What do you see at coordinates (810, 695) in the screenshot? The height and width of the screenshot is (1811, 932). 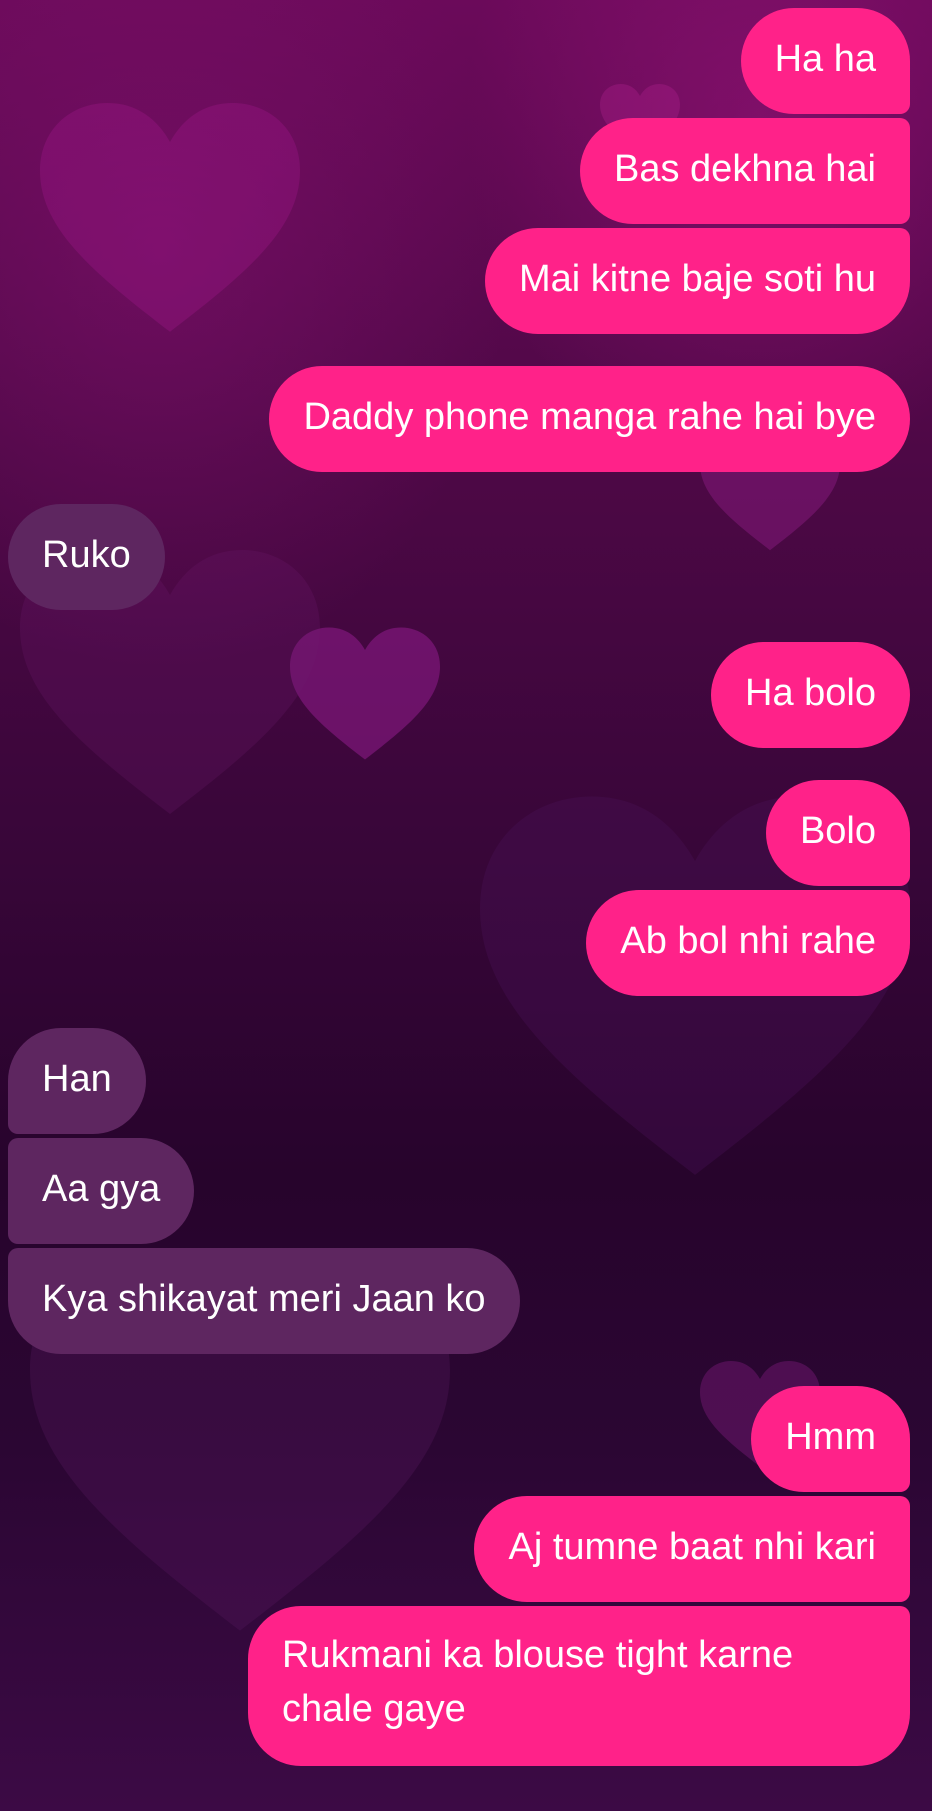 I see `message-bubble-sent: Ha bolo` at bounding box center [810, 695].